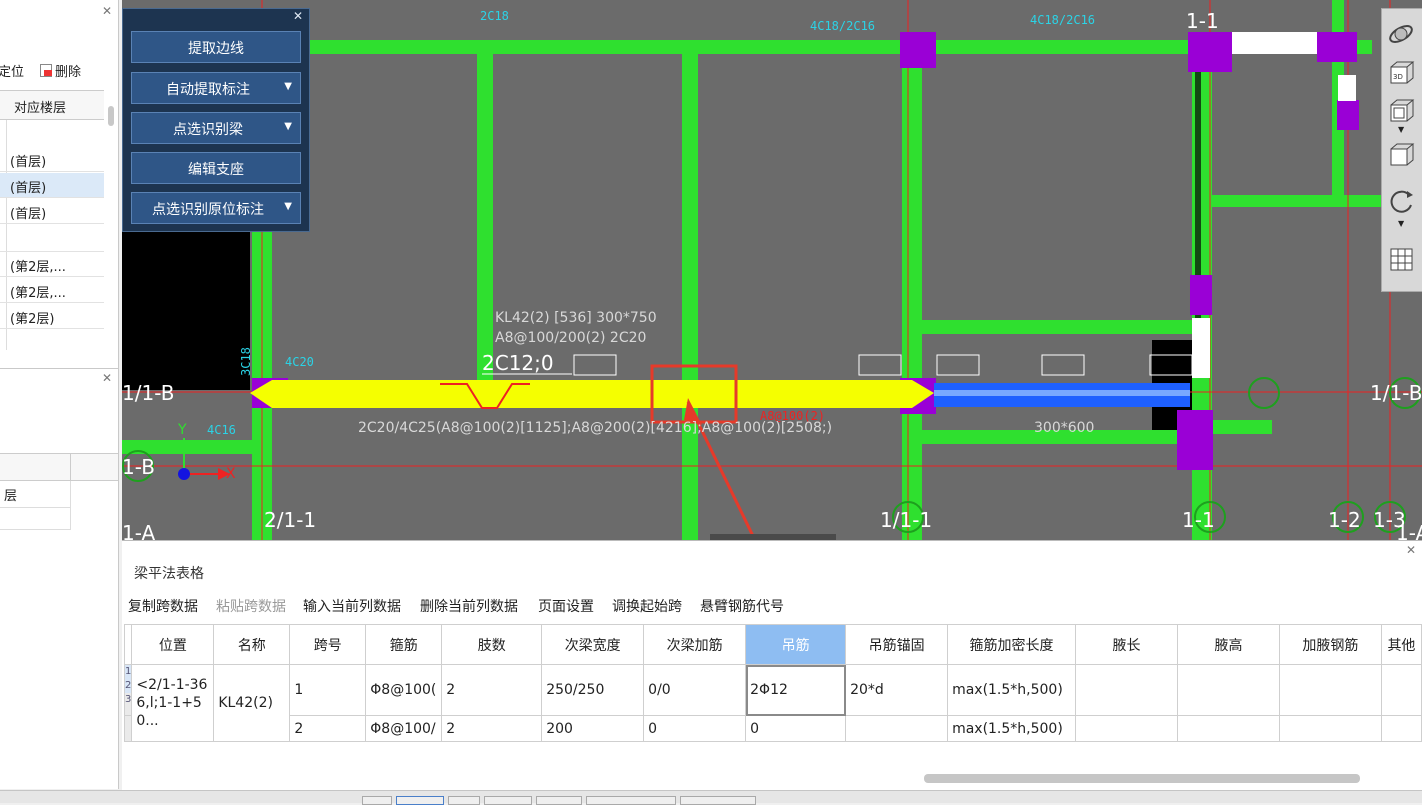 The height and width of the screenshot is (805, 1422). Describe the element at coordinates (1330, 644) in the screenshot. I see `col-header: 加腋钢筋` at that location.